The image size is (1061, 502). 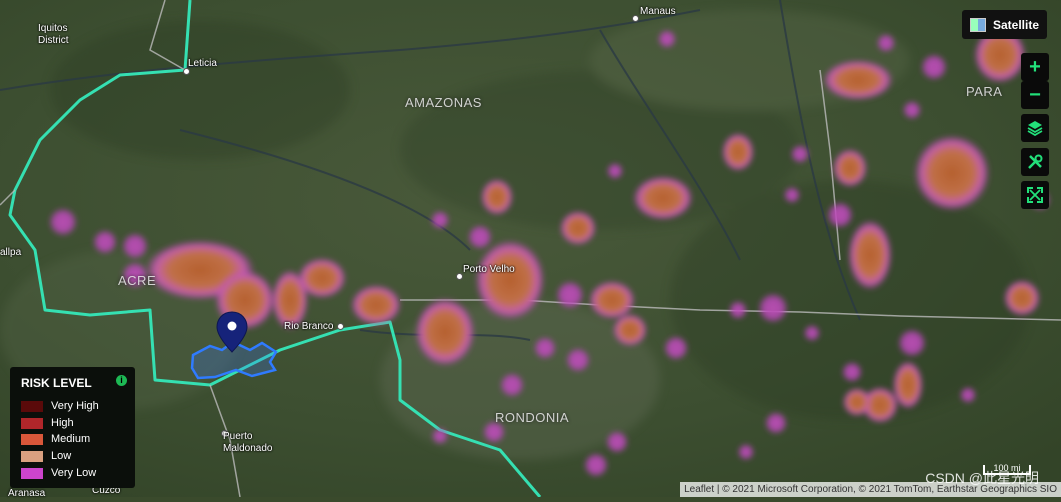 I want to click on legend-item: Very High, so click(x=60, y=406).